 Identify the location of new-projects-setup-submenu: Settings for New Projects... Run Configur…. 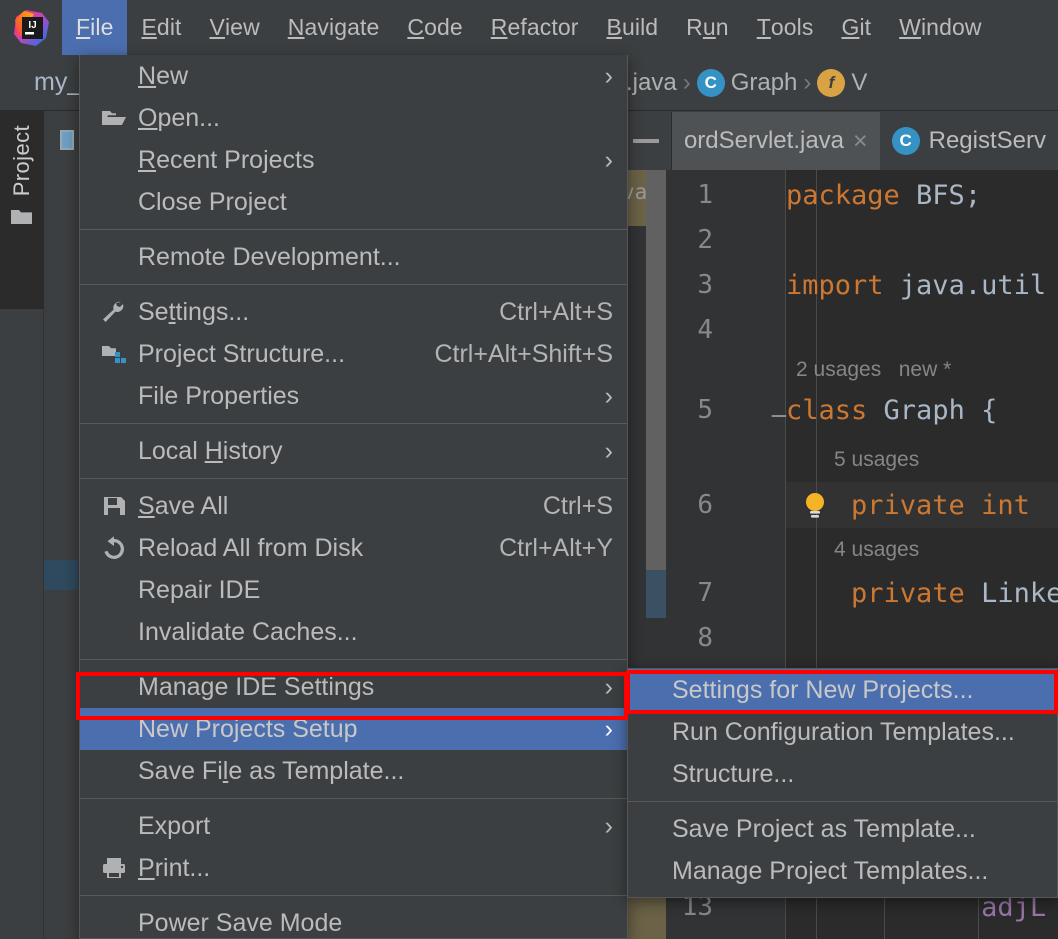
(842, 783).